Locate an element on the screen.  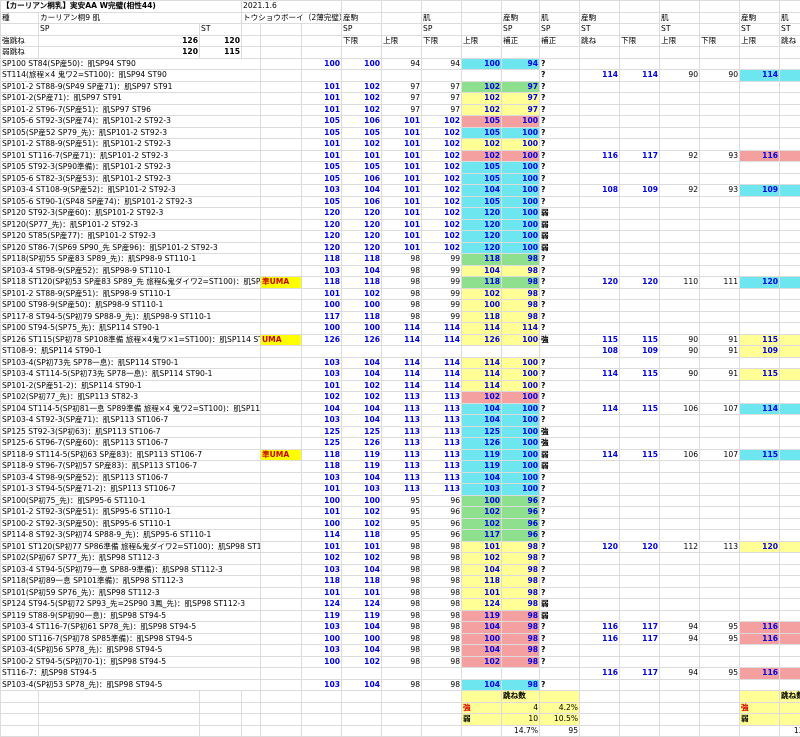
hada-st-corrected: 106 is located at coordinates (790, 455).